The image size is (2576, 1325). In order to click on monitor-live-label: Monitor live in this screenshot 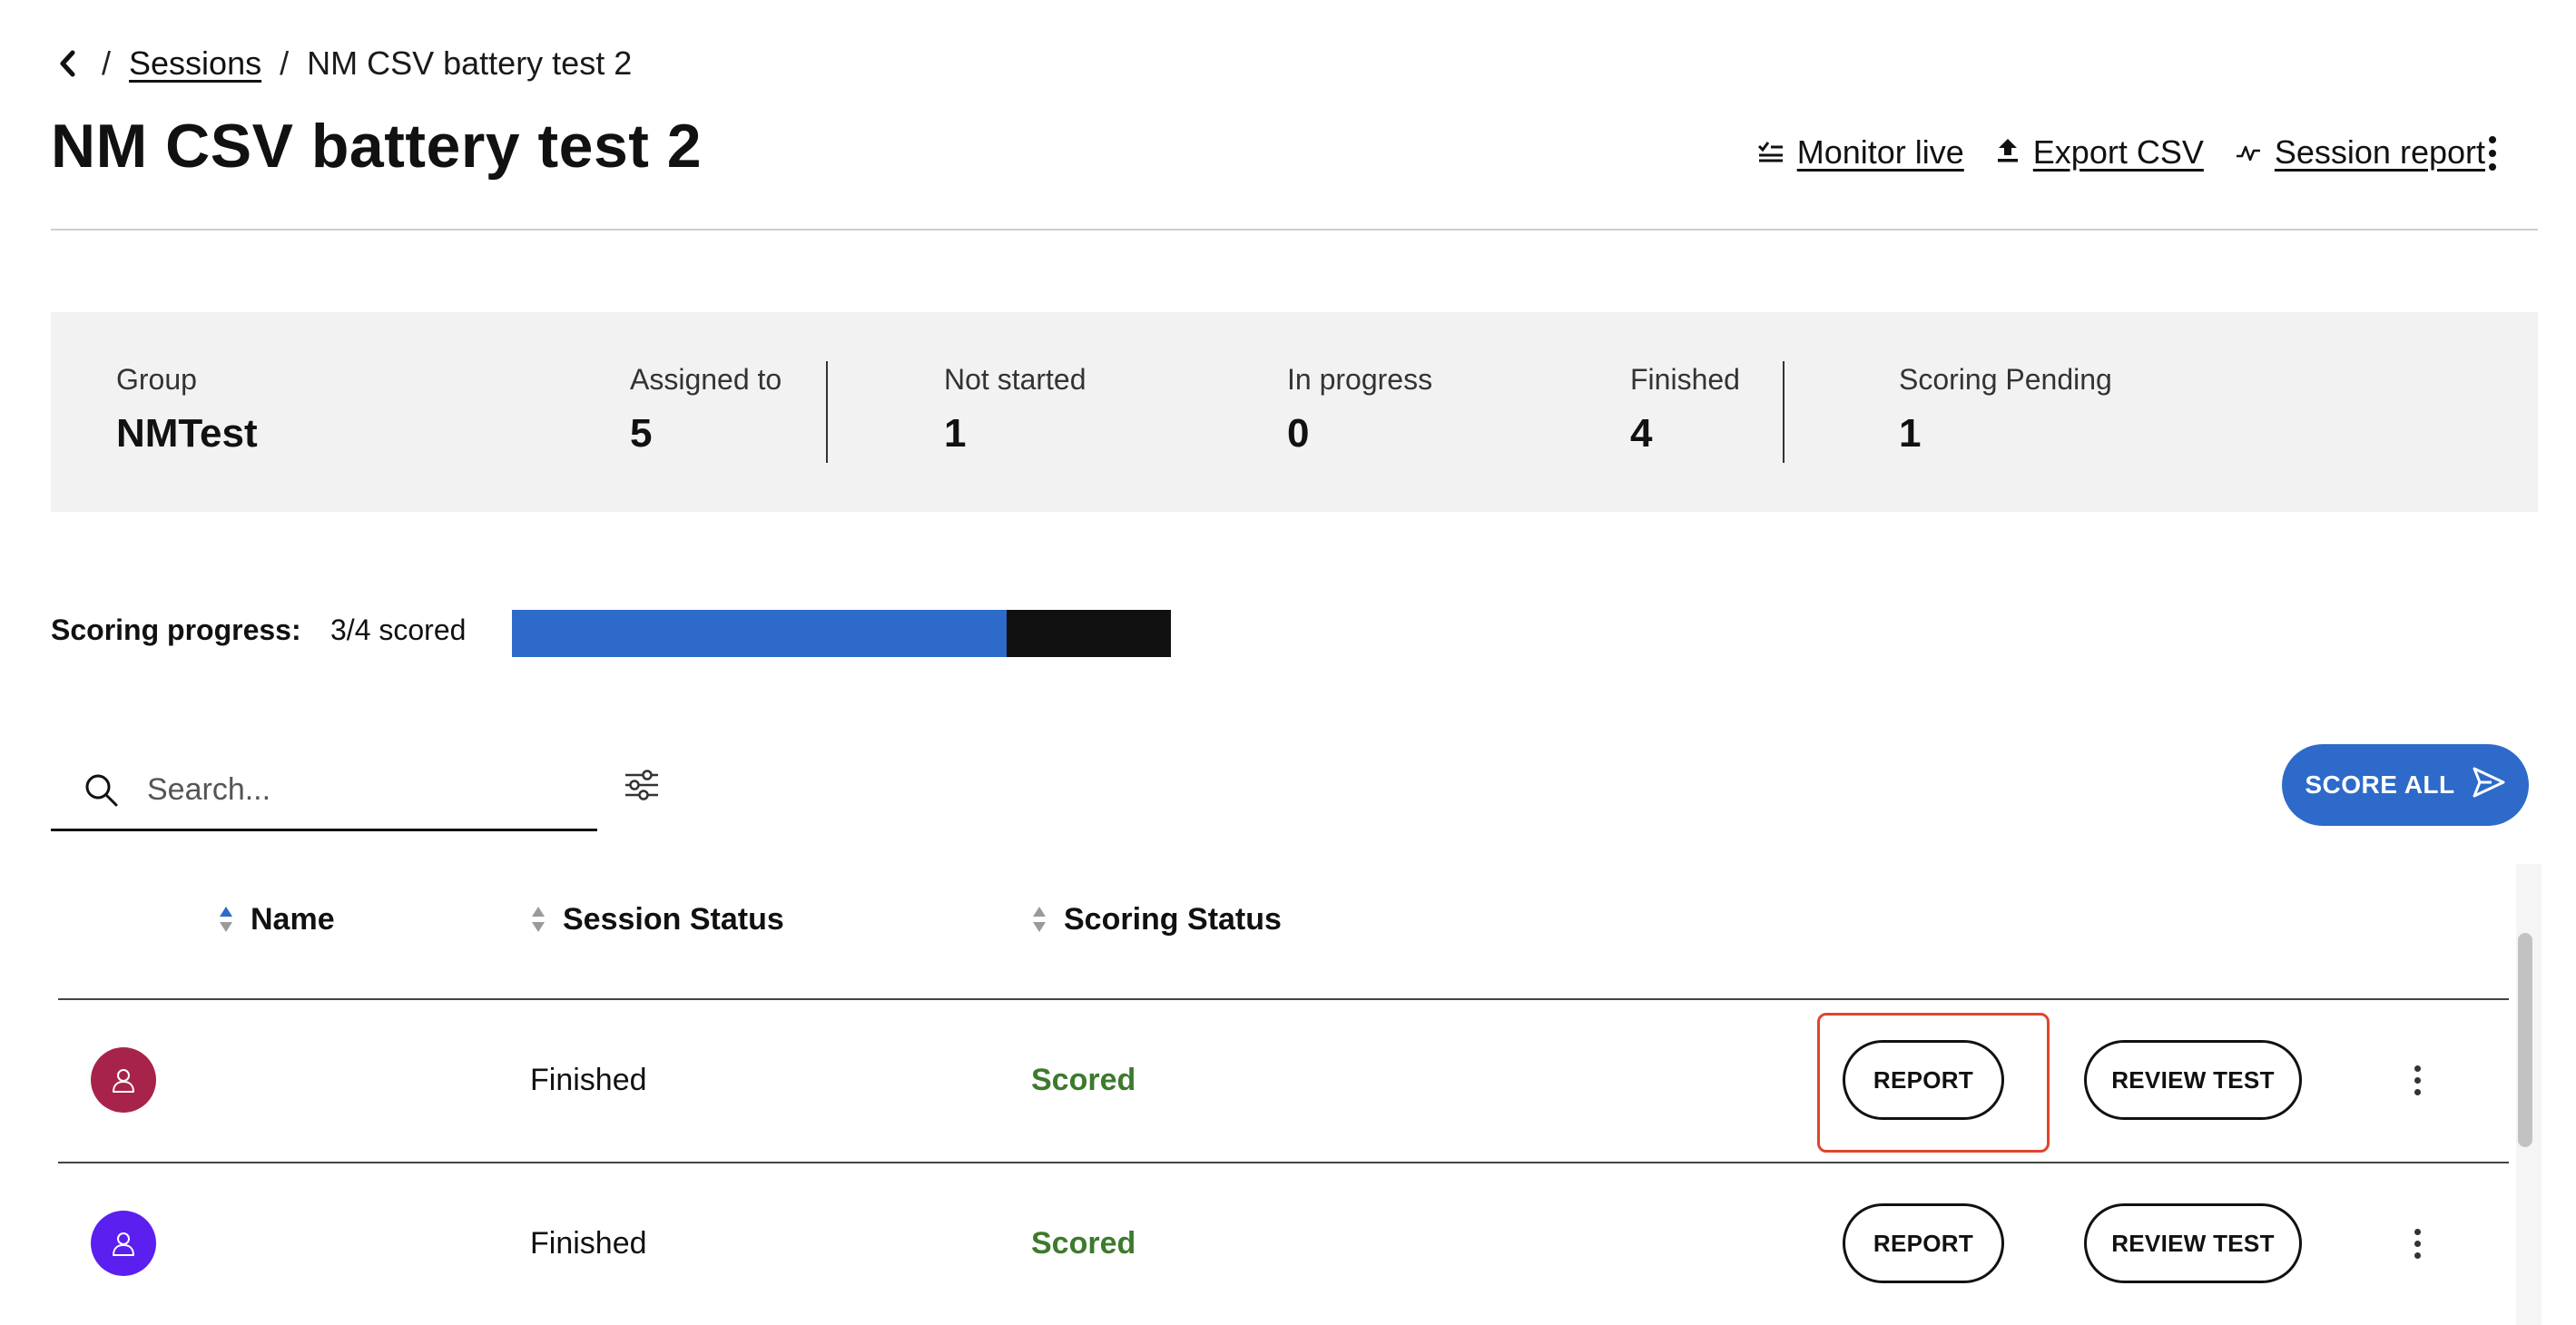, I will do `click(1880, 152)`.